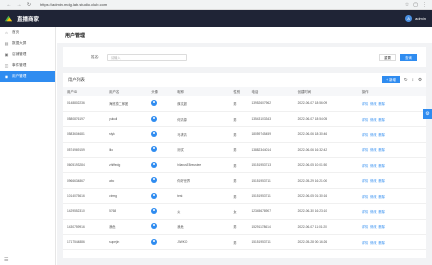 Image resolution: width=432 pixels, height=265 pixels. I want to click on user-menu: A admin, so click(415, 18).